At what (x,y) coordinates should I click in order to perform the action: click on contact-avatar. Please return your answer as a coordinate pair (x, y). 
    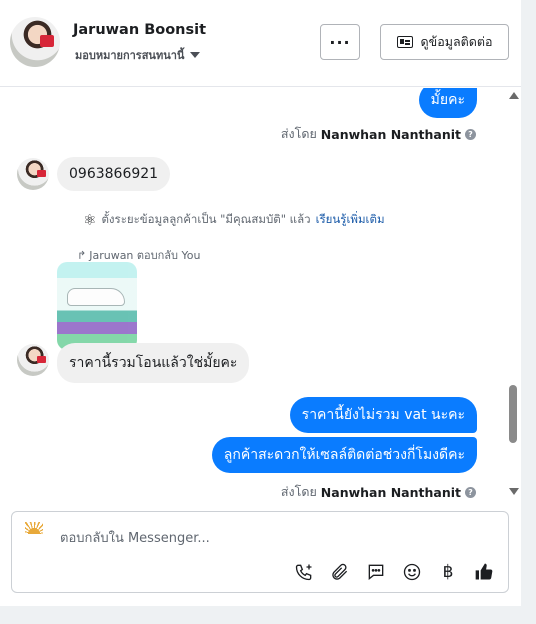
    Looking at the image, I should click on (35, 42).